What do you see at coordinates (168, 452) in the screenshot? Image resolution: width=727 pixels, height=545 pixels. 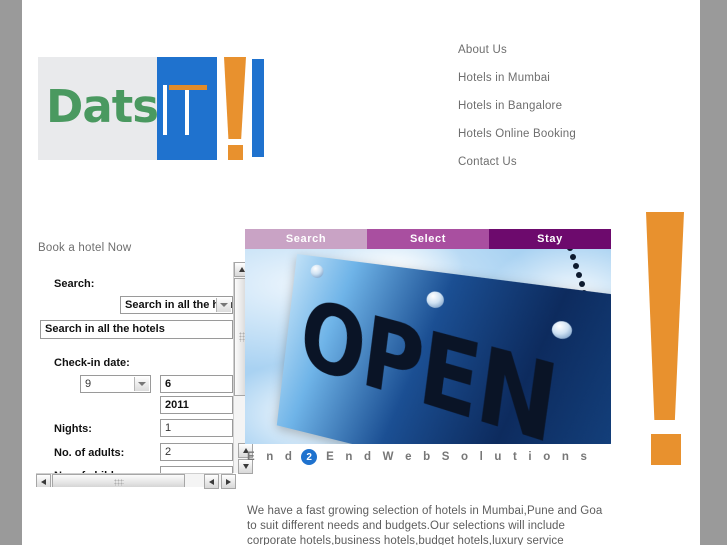 I see `adults-value: 2` at bounding box center [168, 452].